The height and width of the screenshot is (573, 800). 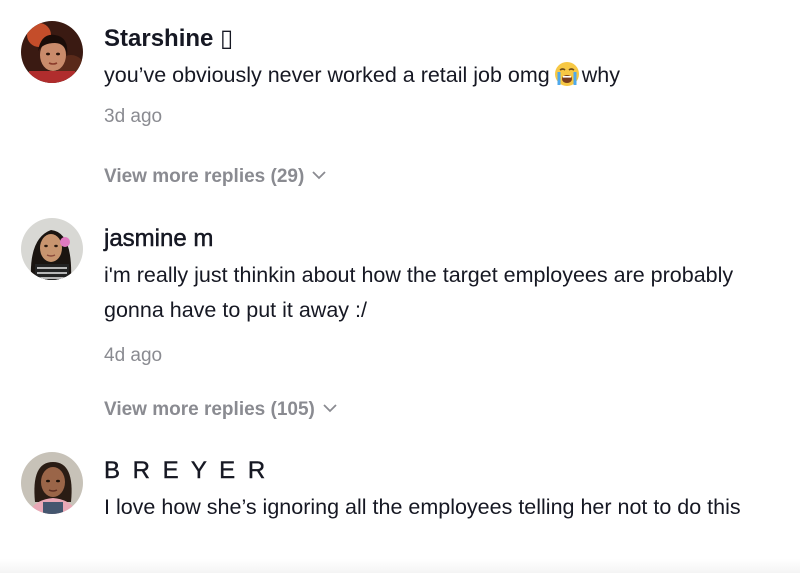 I want to click on comment-timestamp: 4d ago, so click(x=133, y=355).